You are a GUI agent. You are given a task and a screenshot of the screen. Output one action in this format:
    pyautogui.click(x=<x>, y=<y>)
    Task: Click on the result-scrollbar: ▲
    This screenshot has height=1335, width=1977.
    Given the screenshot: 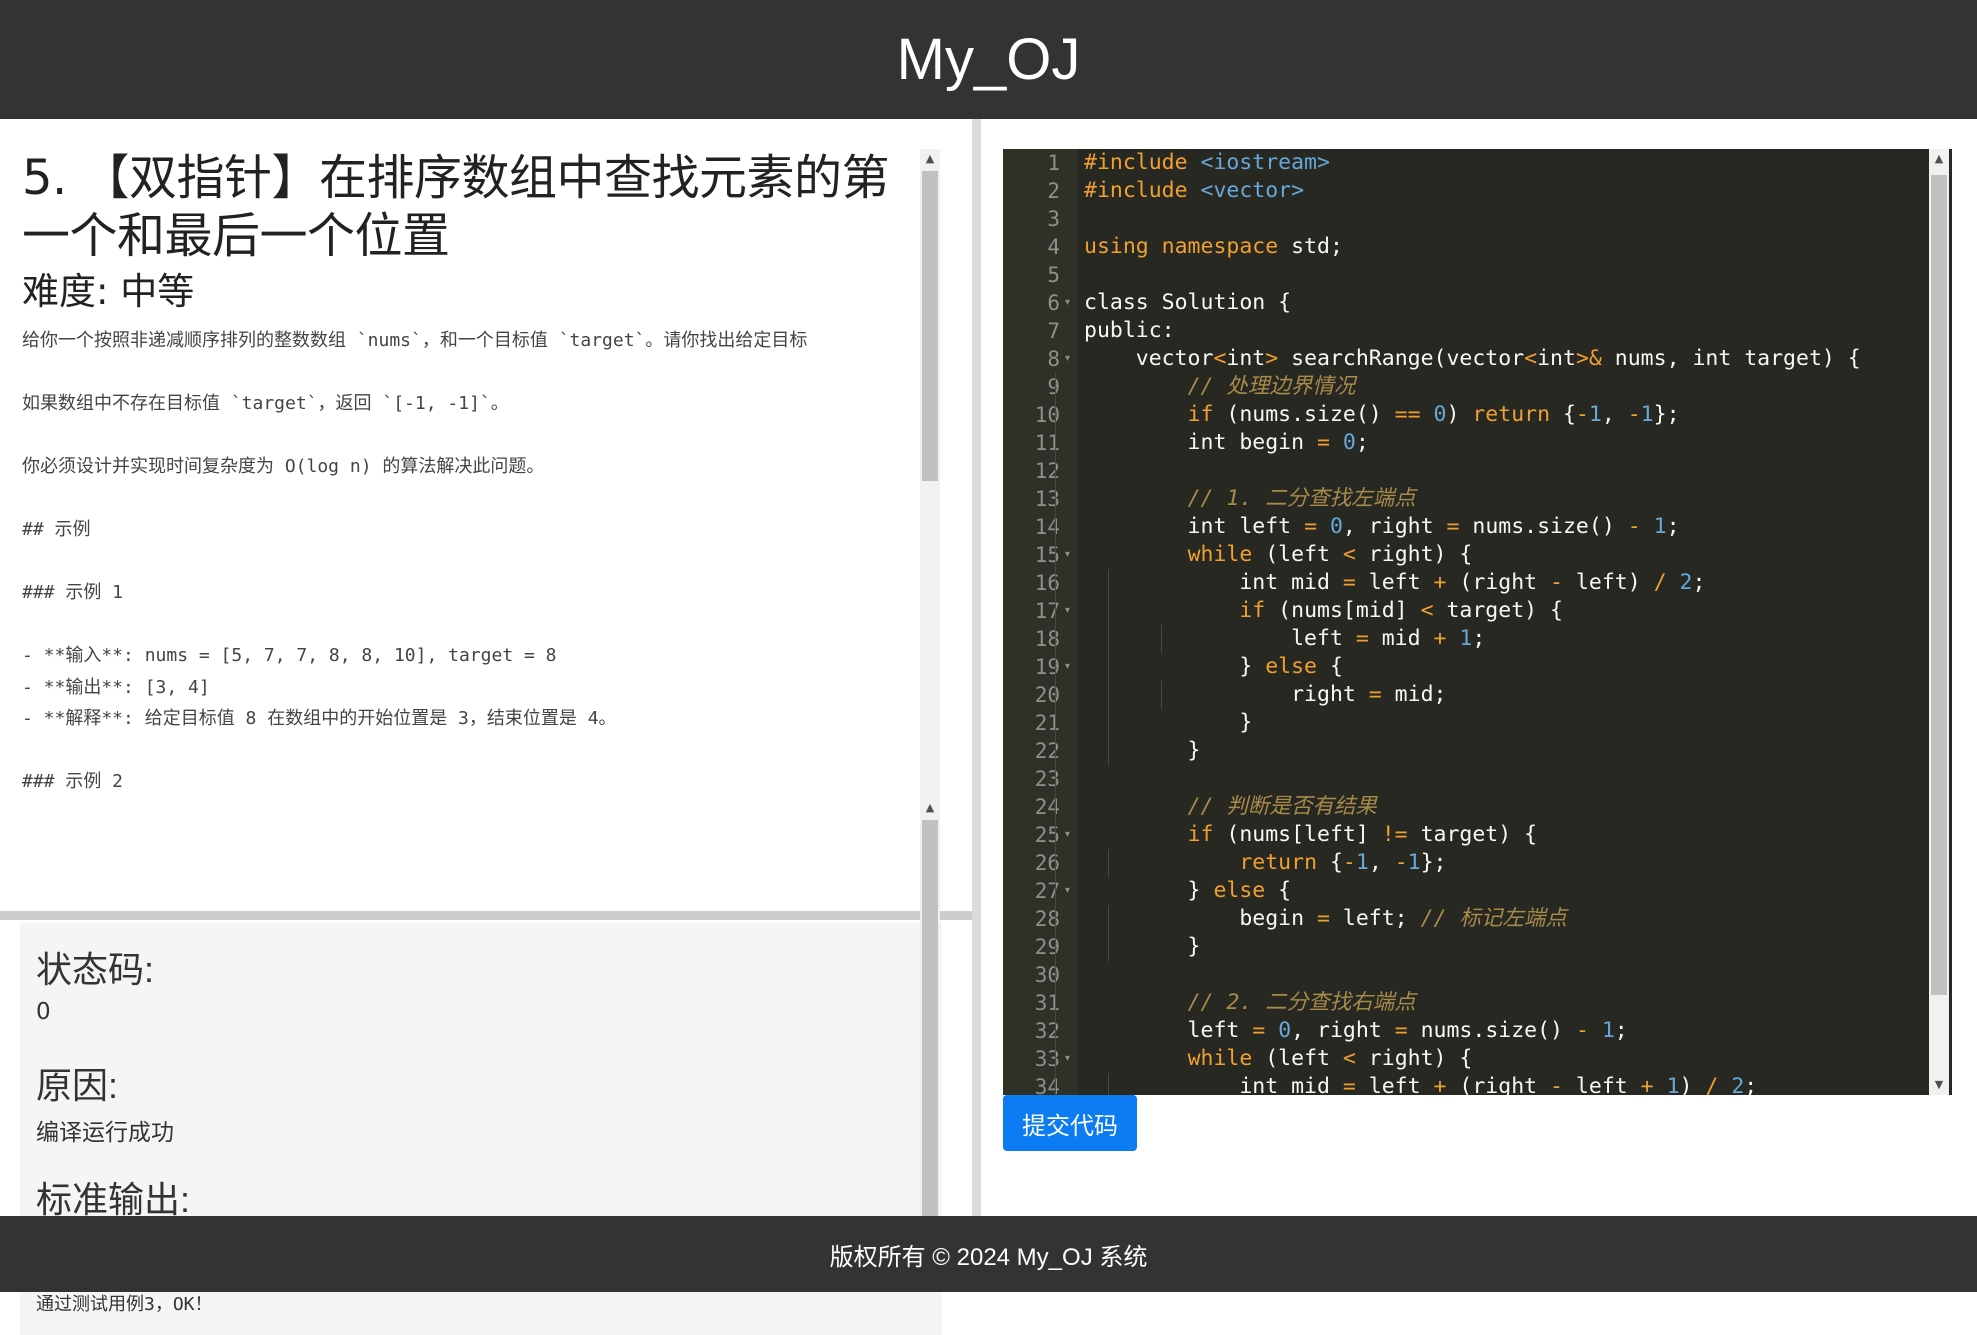 What is the action you would take?
    pyautogui.click(x=930, y=1007)
    